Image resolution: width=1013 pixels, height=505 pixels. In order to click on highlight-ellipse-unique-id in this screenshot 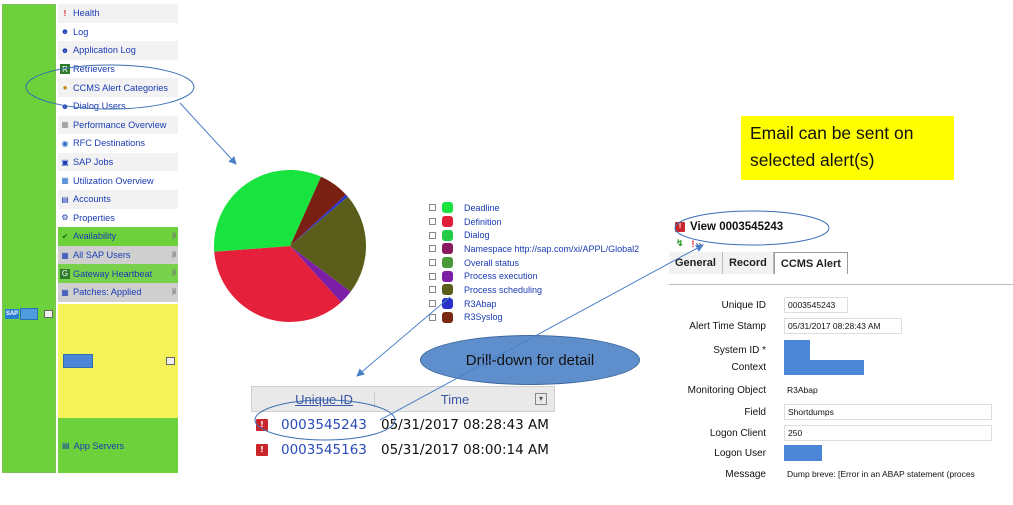, I will do `click(325, 420)`.